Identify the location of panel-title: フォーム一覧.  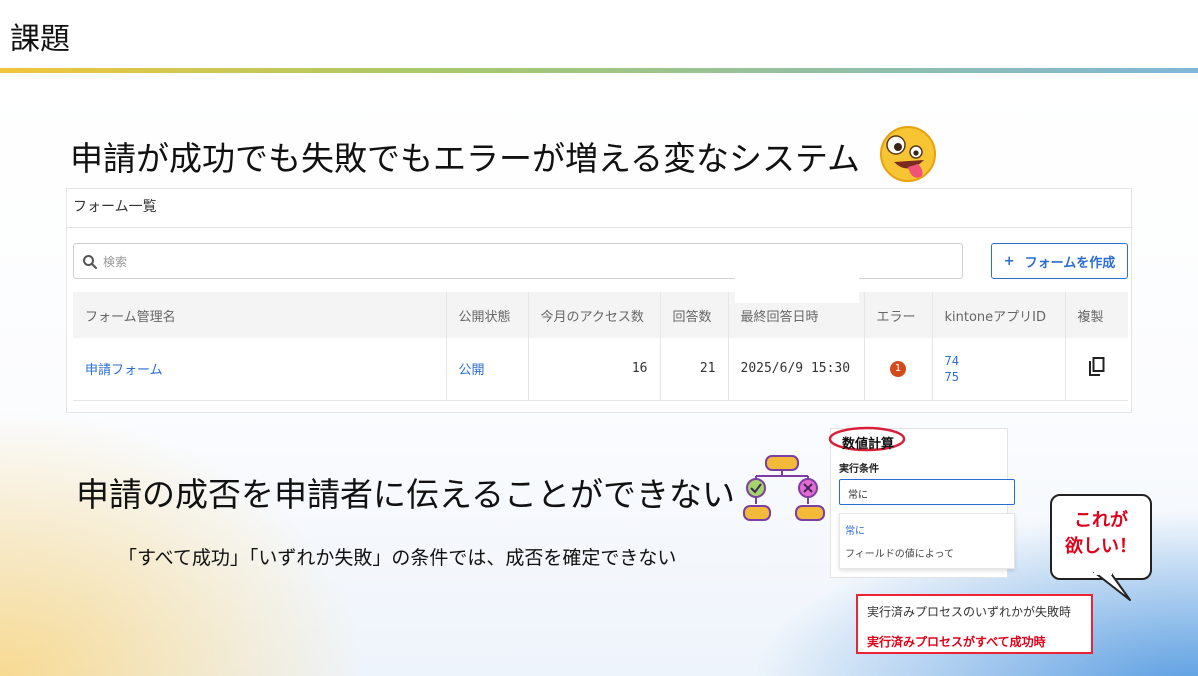
(115, 207).